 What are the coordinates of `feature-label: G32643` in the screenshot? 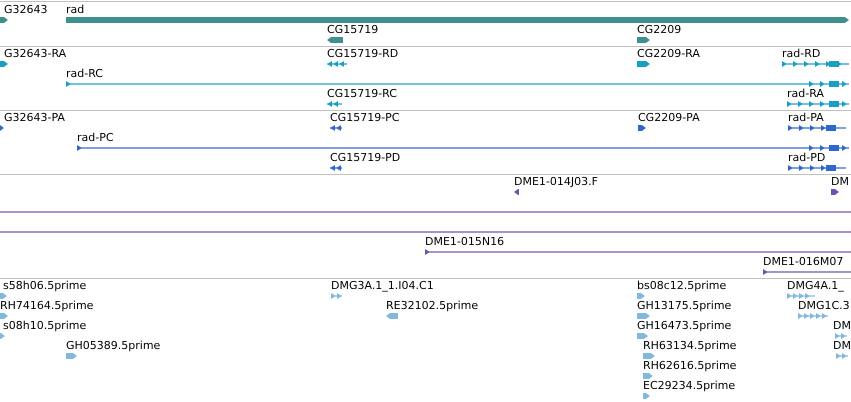 It's located at (26, 10).